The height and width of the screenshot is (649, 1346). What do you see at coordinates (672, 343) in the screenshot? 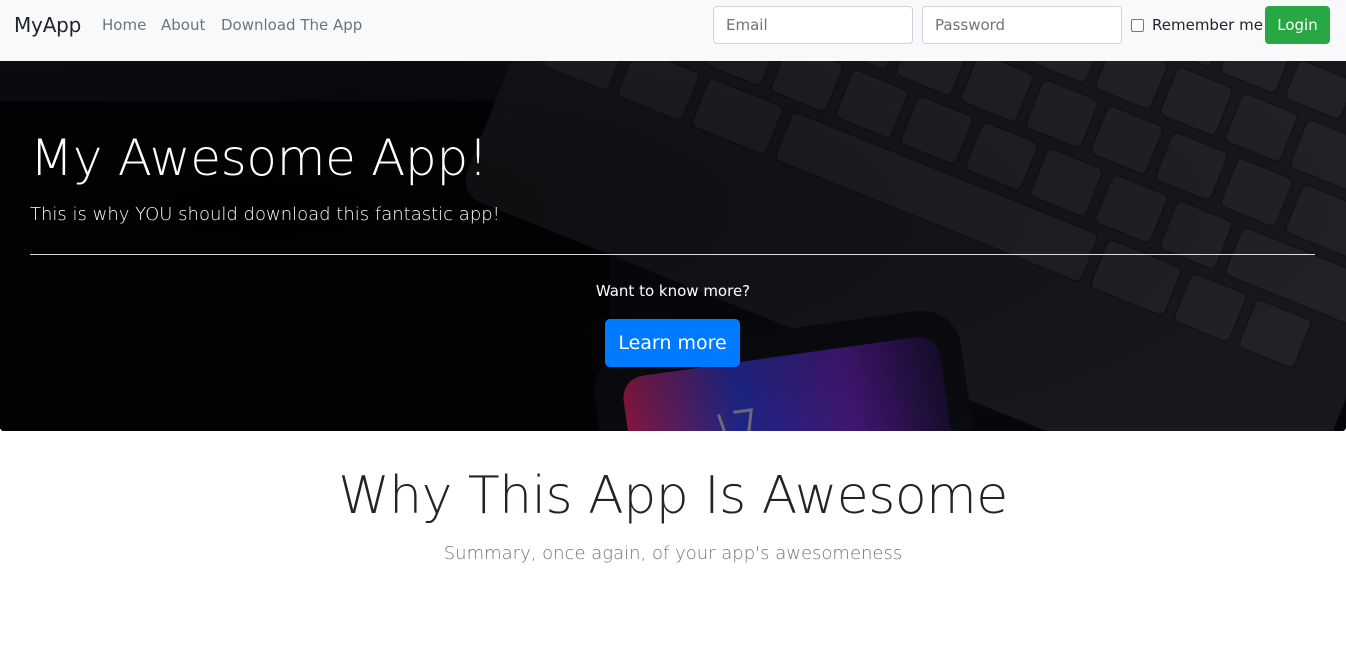
I see `learn-more-button: Learn more` at bounding box center [672, 343].